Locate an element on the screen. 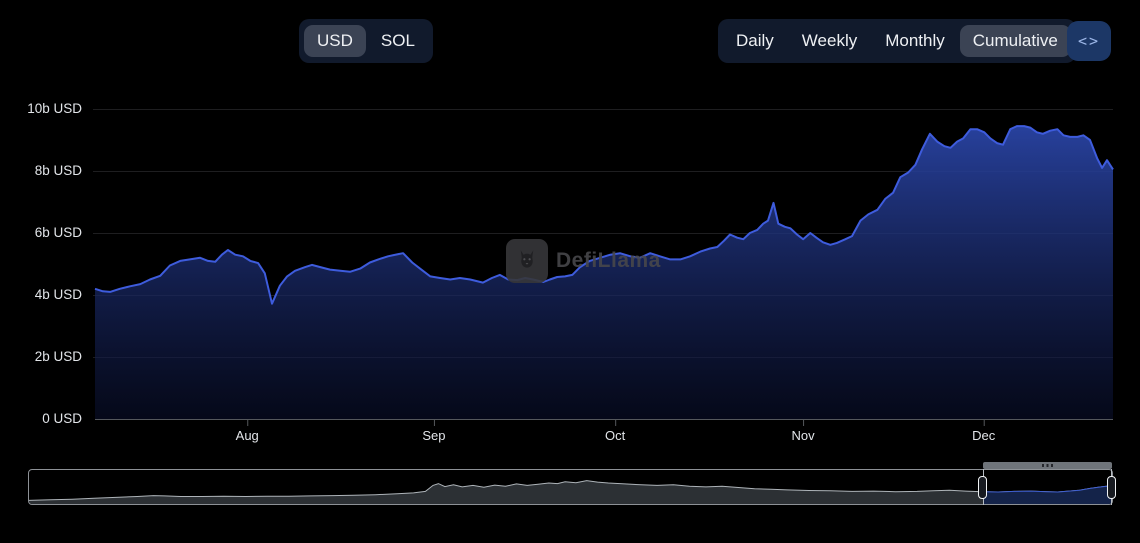 The width and height of the screenshot is (1140, 543). y-axis-tick-label: 6b USD is located at coordinates (58, 232).